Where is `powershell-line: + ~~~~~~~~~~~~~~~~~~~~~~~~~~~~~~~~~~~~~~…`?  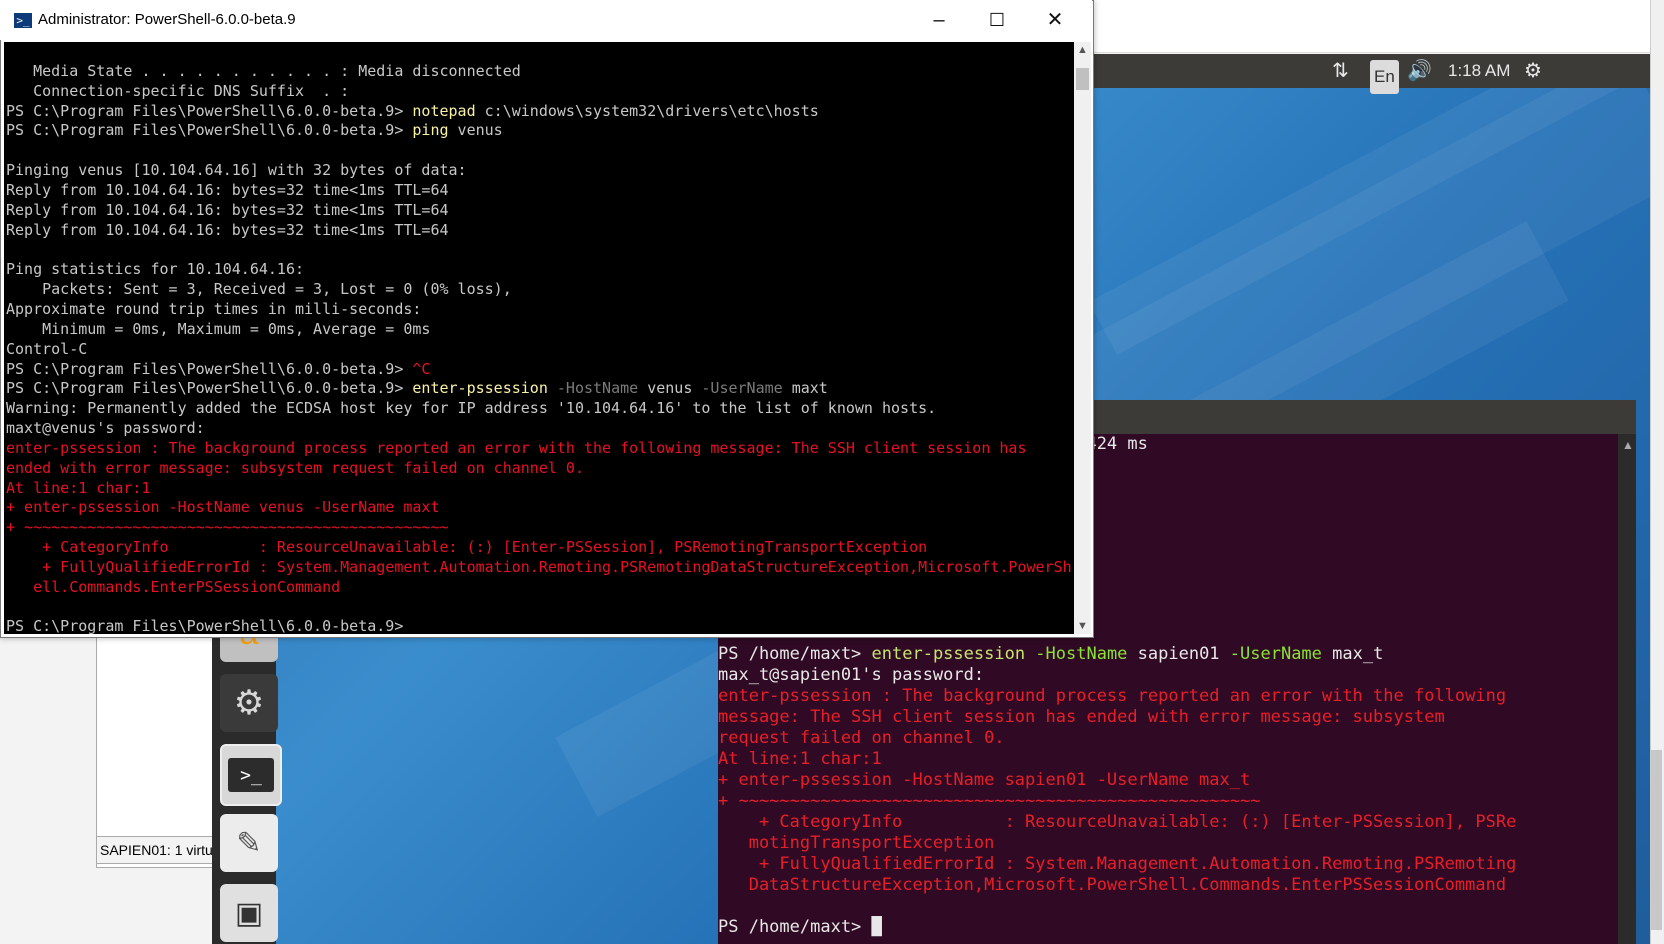 powershell-line: + ~~~~~~~~~~~~~~~~~~~~~~~~~~~~~~~~~~~~~~… is located at coordinates (227, 527).